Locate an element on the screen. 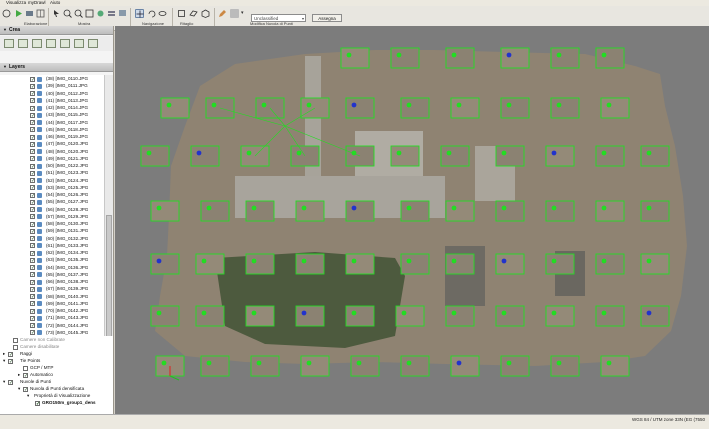 The height and width of the screenshot is (429, 709). view-icon is located at coordinates (100, 13).